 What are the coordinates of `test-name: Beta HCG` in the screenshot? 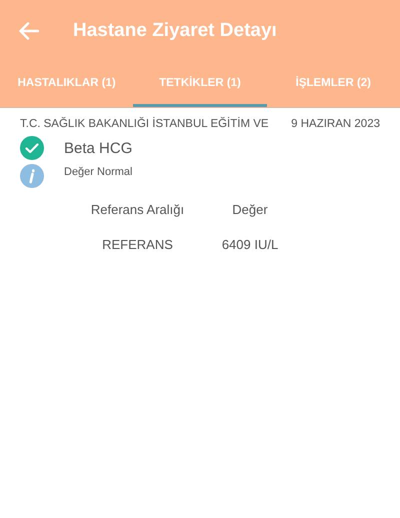 It's located at (98, 148).